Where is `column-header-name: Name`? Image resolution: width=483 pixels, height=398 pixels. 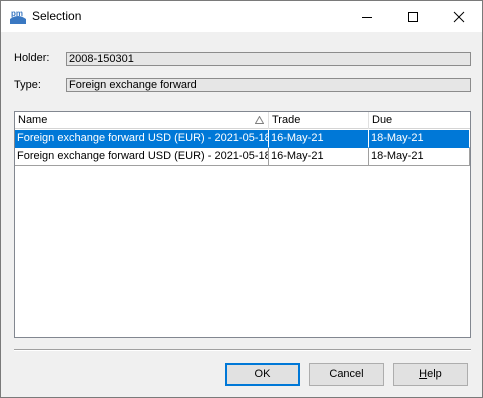 column-header-name: Name is located at coordinates (142, 120).